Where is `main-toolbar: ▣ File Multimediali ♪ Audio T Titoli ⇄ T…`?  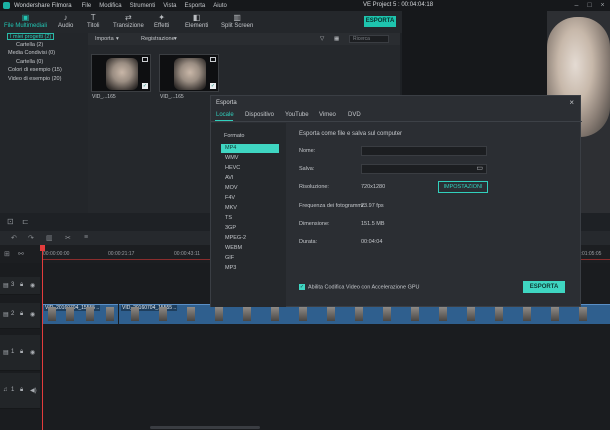 main-toolbar: ▣ File Multimediali ♪ Audio T Titoli ⇄ T… is located at coordinates (201, 22).